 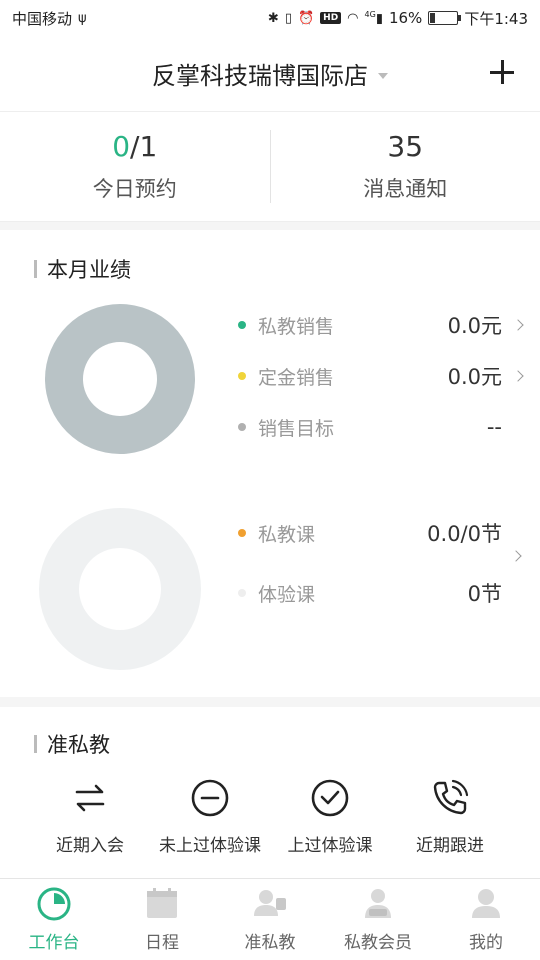 What do you see at coordinates (383, 75) in the screenshot?
I see `chevron-down-icon` at bounding box center [383, 75].